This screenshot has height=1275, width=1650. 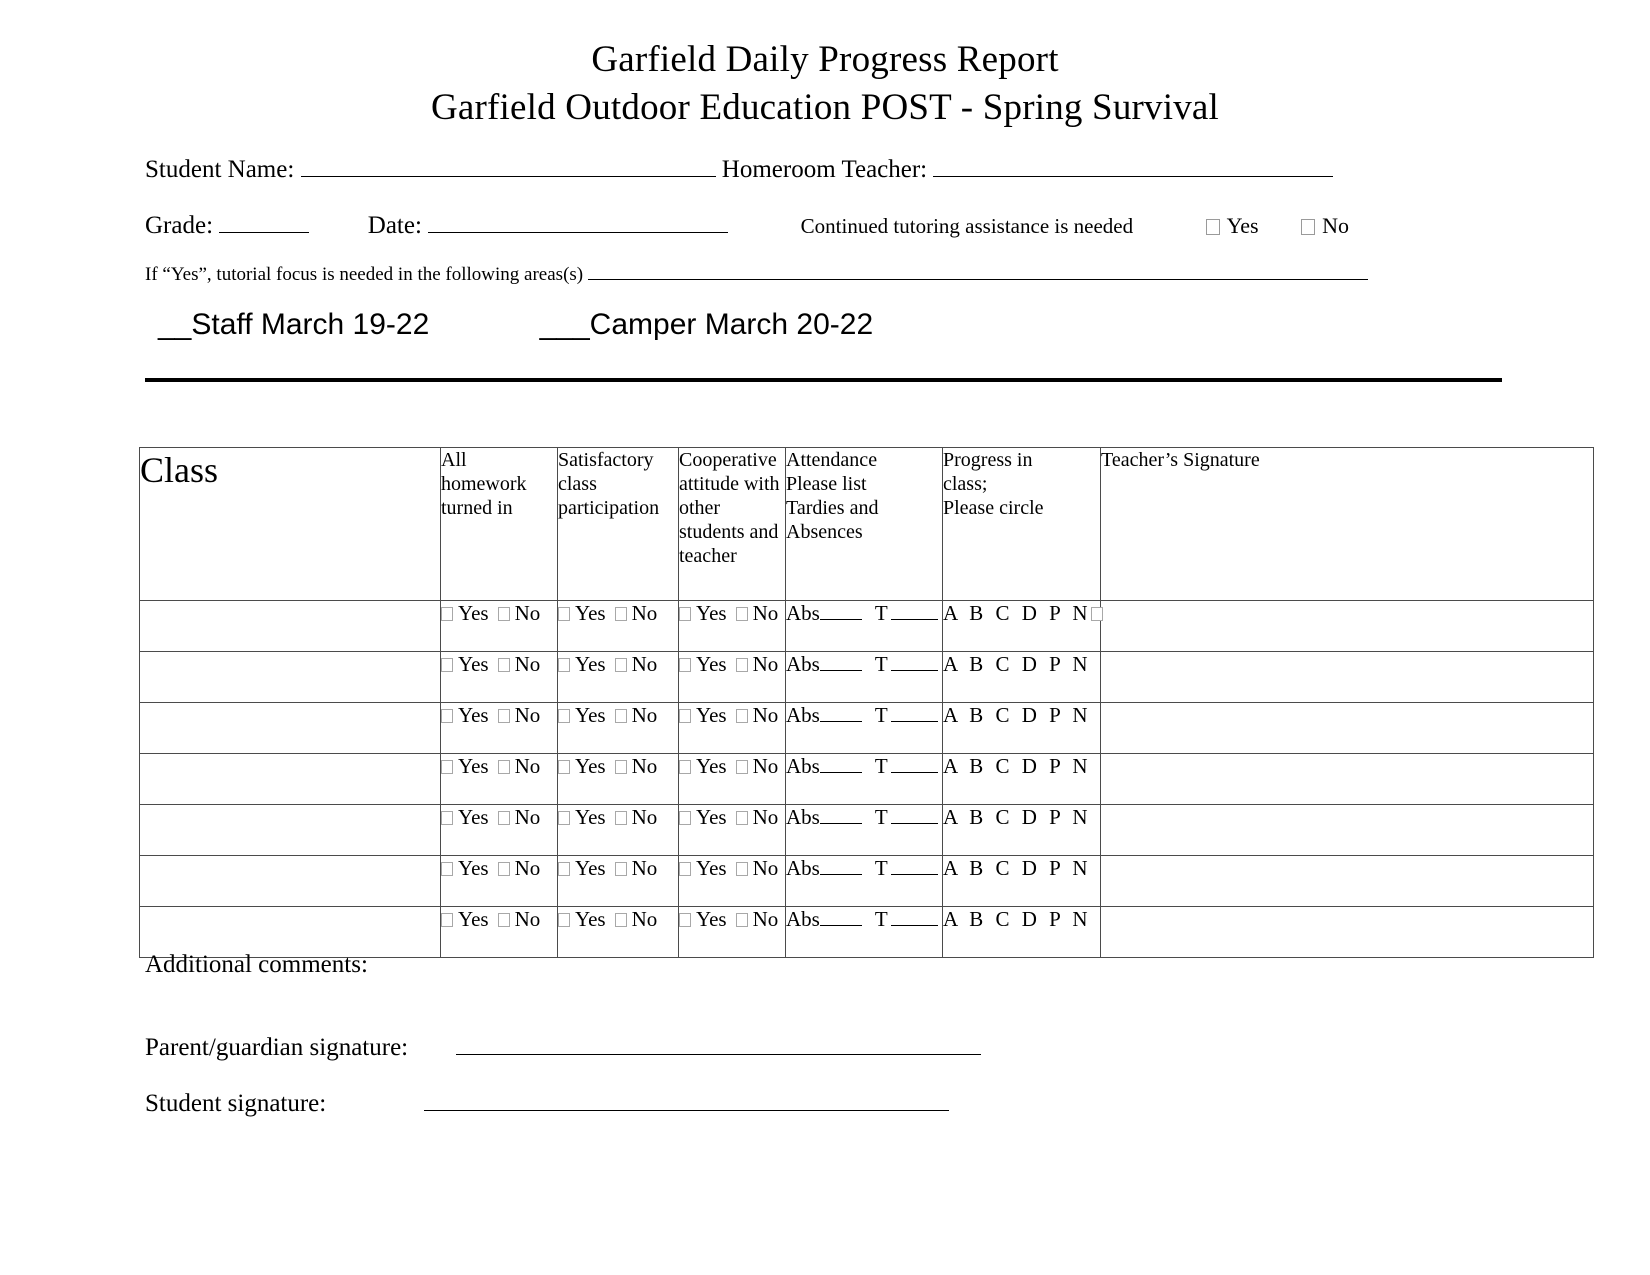 I want to click on session-staff-option: __Staff March 19-22, so click(x=293, y=324).